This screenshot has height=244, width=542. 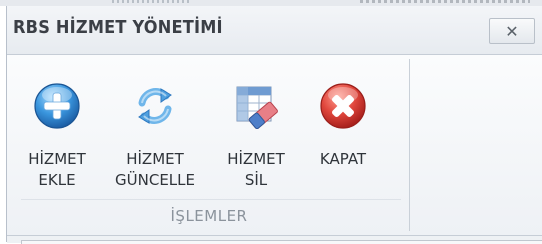 What do you see at coordinates (155, 169) in the screenshot?
I see `update-service-label: HİZMET GÜNCELLE` at bounding box center [155, 169].